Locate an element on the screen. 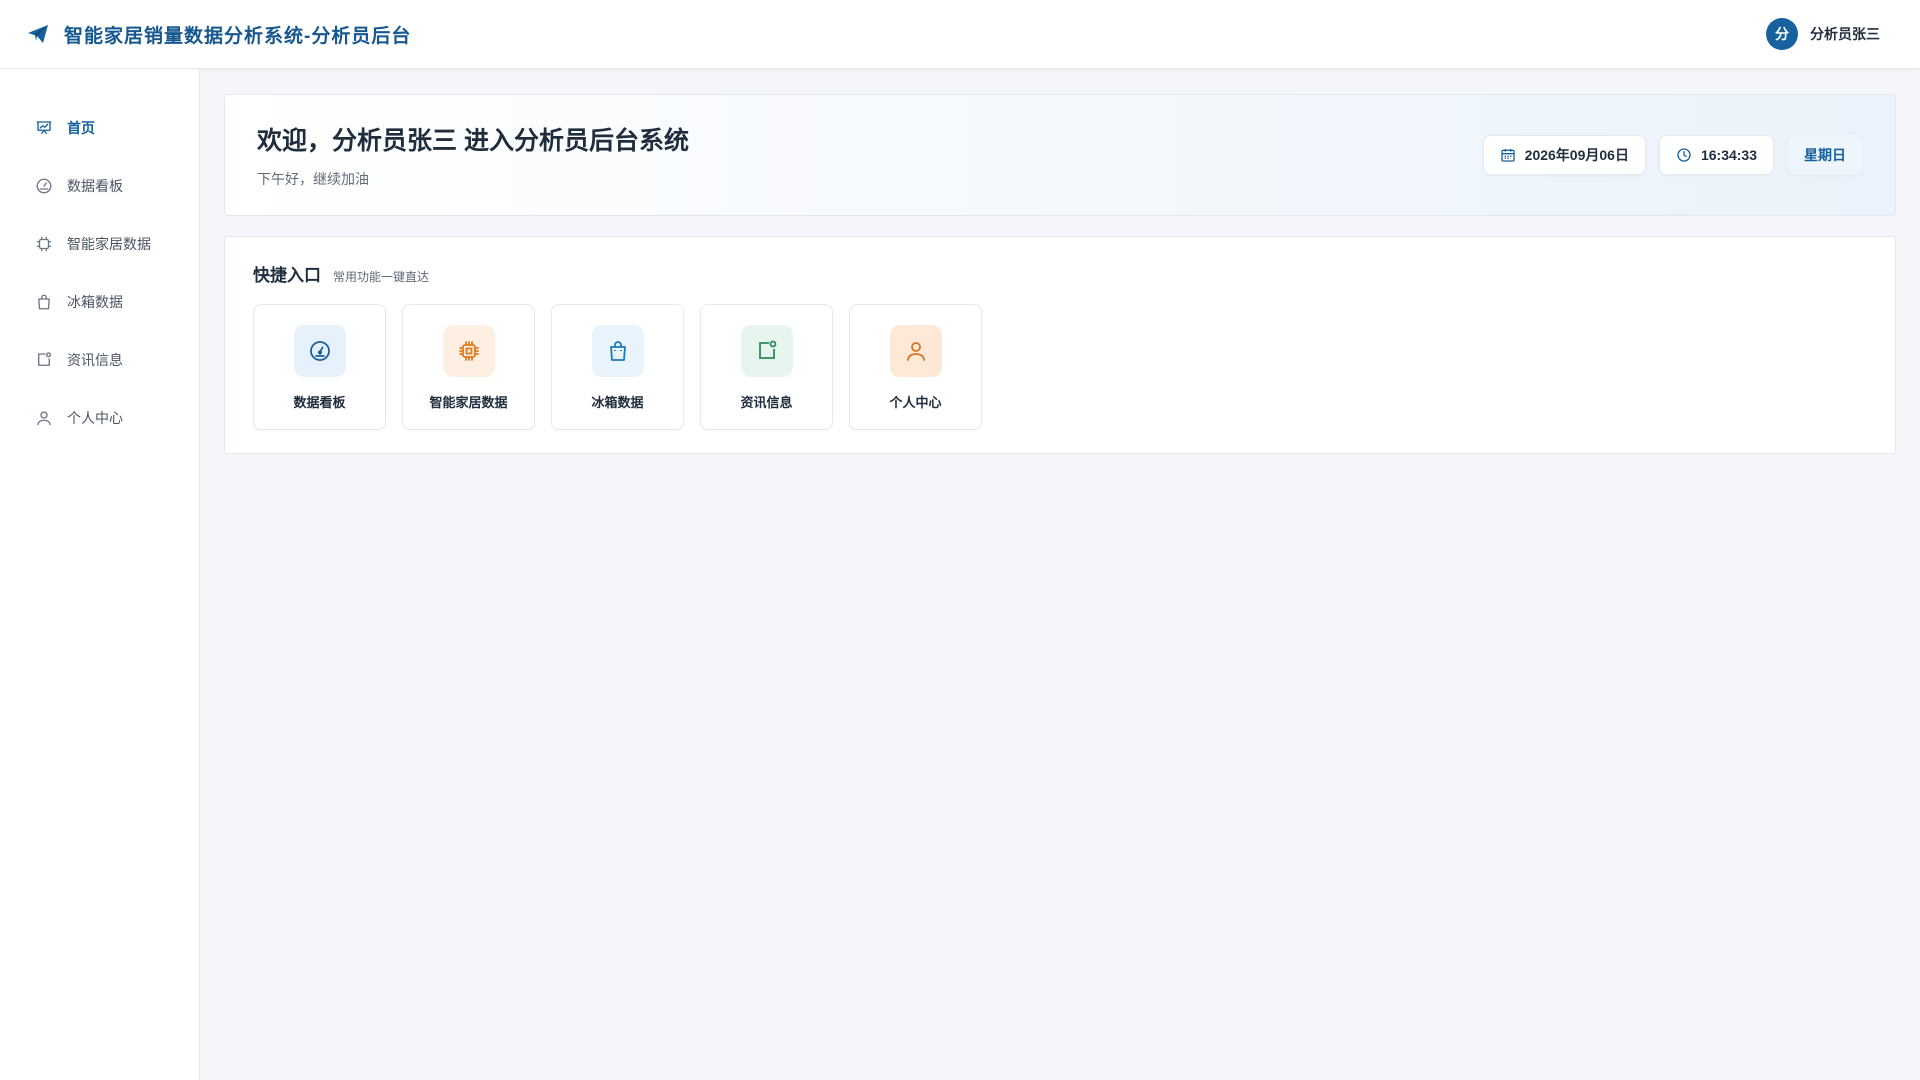 The image size is (1920, 1080). welcome-subtitle: 下午好，继续加油 is located at coordinates (313, 179).